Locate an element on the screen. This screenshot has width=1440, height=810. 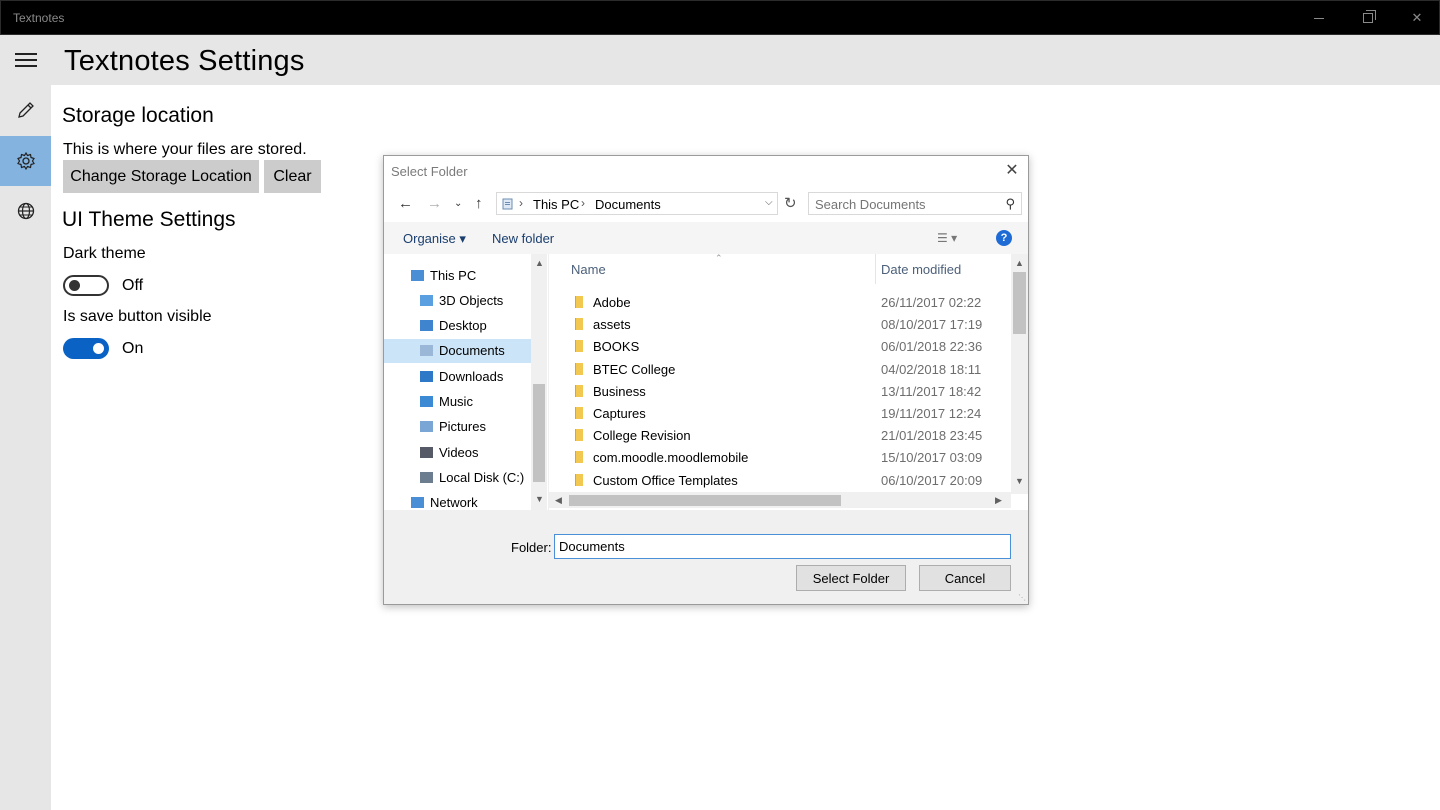
breadcrumb-documents: Documents is located at coordinates (628, 204).